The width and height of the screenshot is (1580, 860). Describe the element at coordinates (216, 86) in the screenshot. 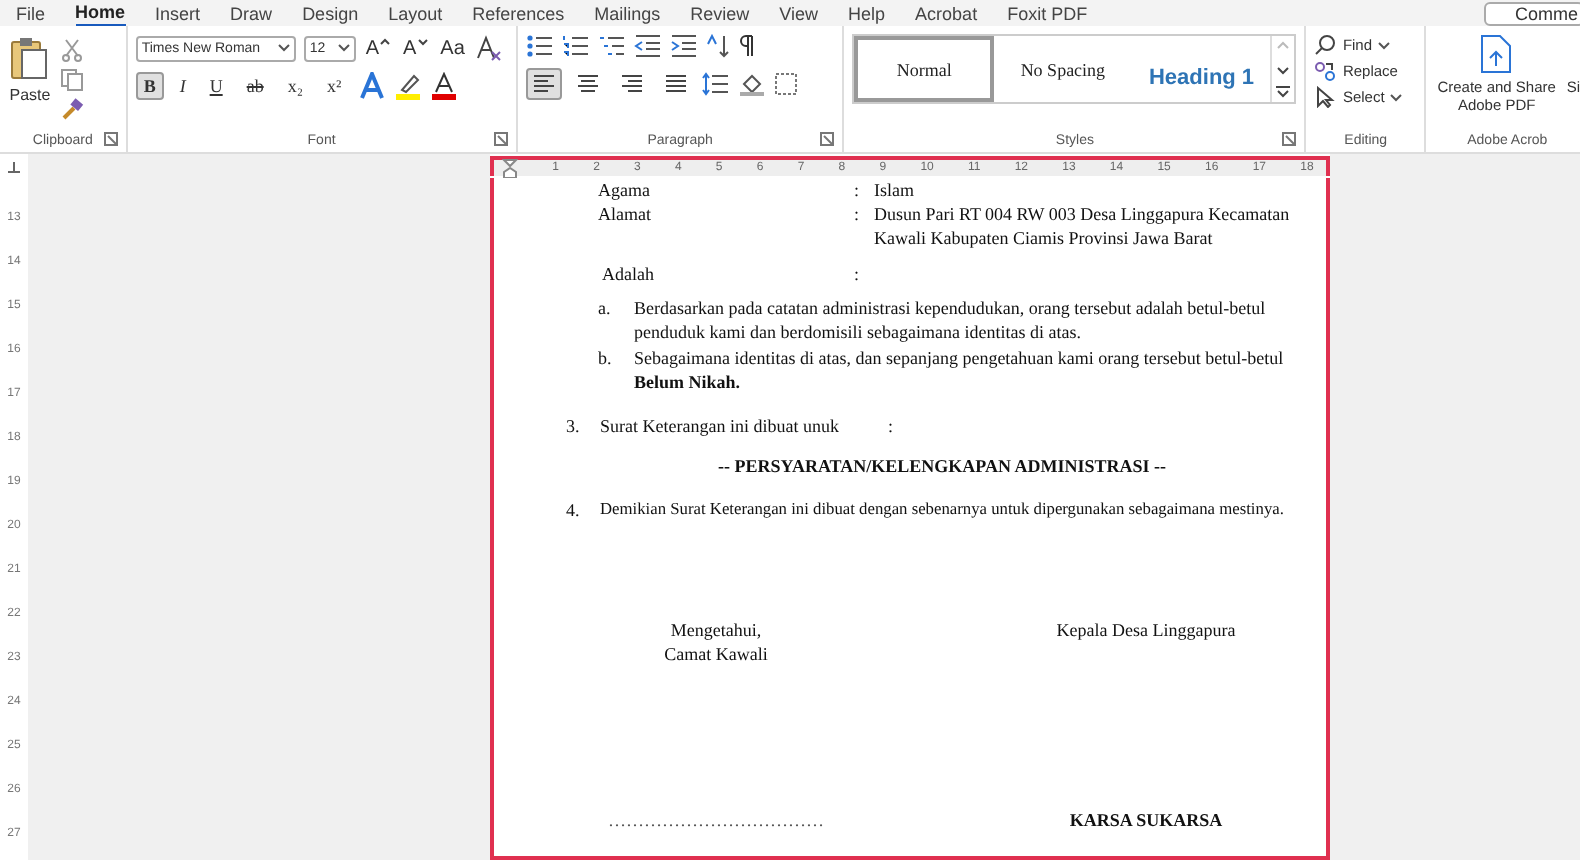

I see `format-button: U` at that location.